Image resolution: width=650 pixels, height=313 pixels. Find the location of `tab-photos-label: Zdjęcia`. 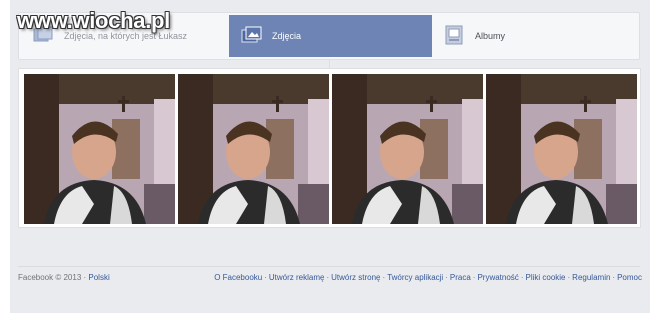

tab-photos-label: Zdjęcia is located at coordinates (287, 36).